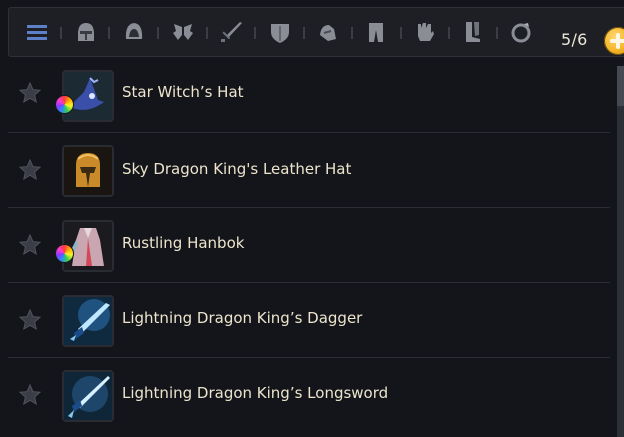  I want to click on equipment-filter-toolbar: 5/6, so click(316, 32).